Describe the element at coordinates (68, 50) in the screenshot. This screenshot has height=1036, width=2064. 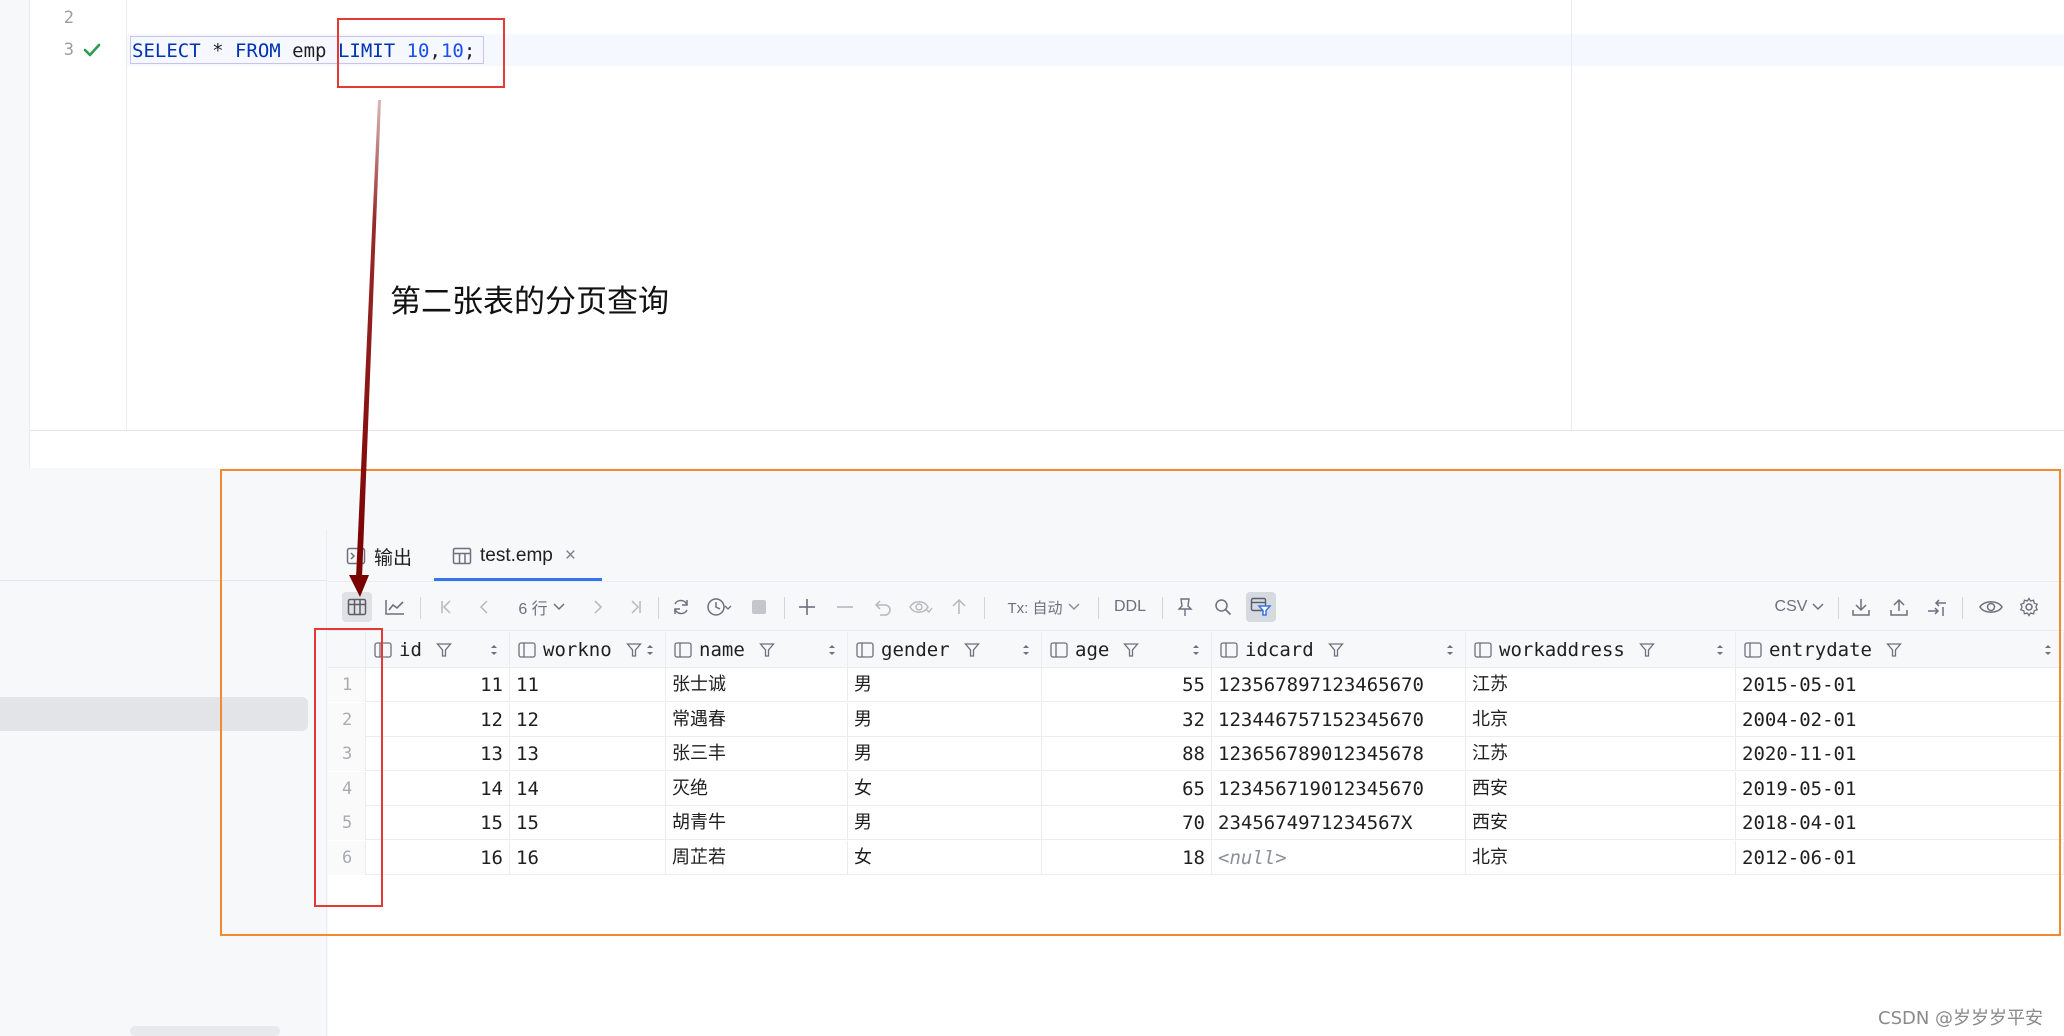
I see `line-number: 3` at that location.